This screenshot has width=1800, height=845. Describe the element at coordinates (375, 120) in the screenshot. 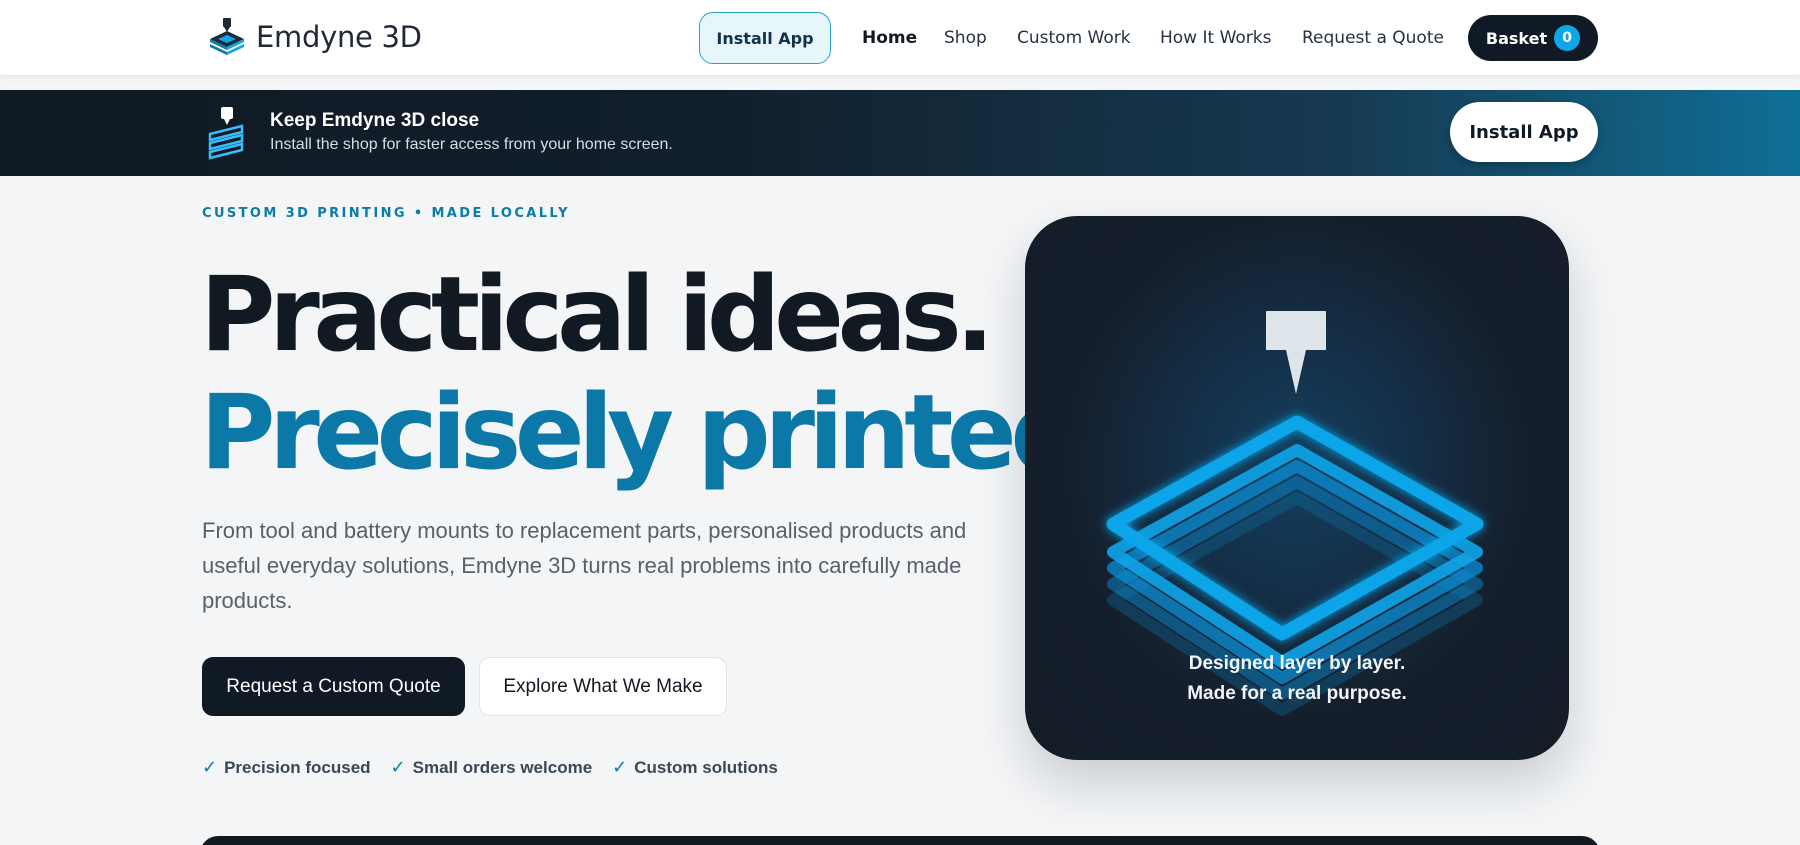

I see `banner-title: Keep Emdyne 3D close` at that location.